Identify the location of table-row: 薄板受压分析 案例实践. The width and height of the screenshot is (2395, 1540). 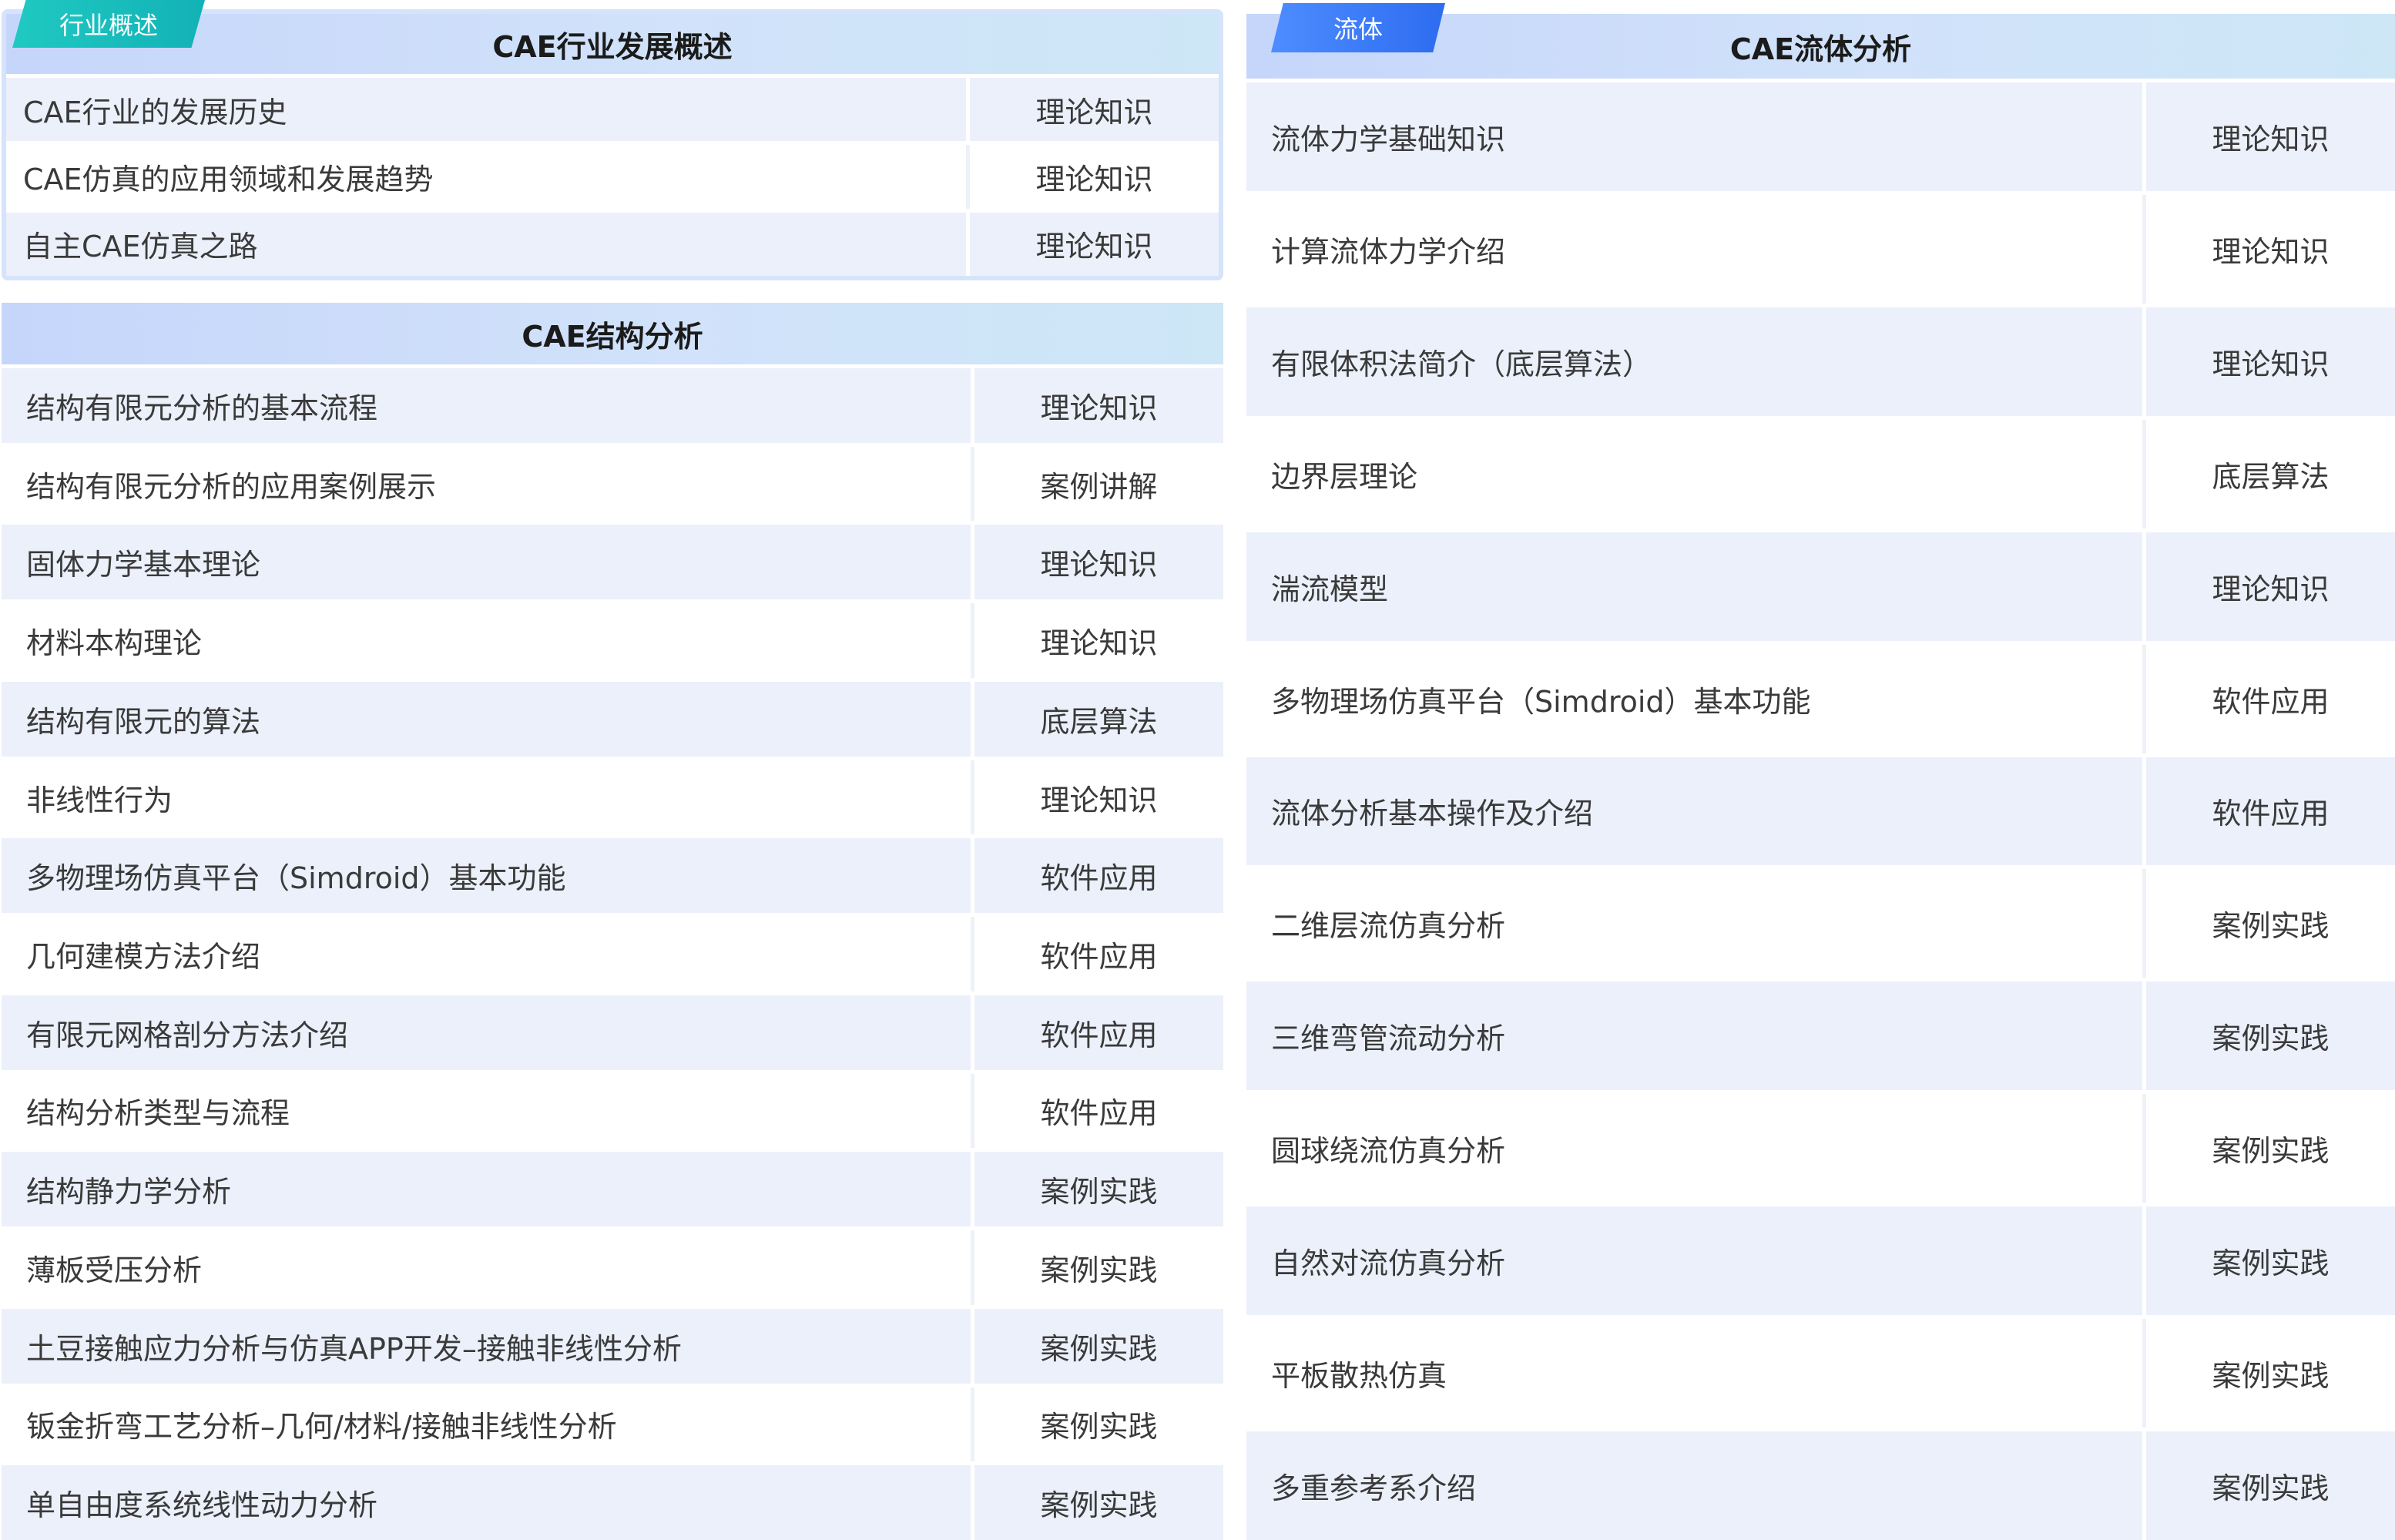
(612, 1265).